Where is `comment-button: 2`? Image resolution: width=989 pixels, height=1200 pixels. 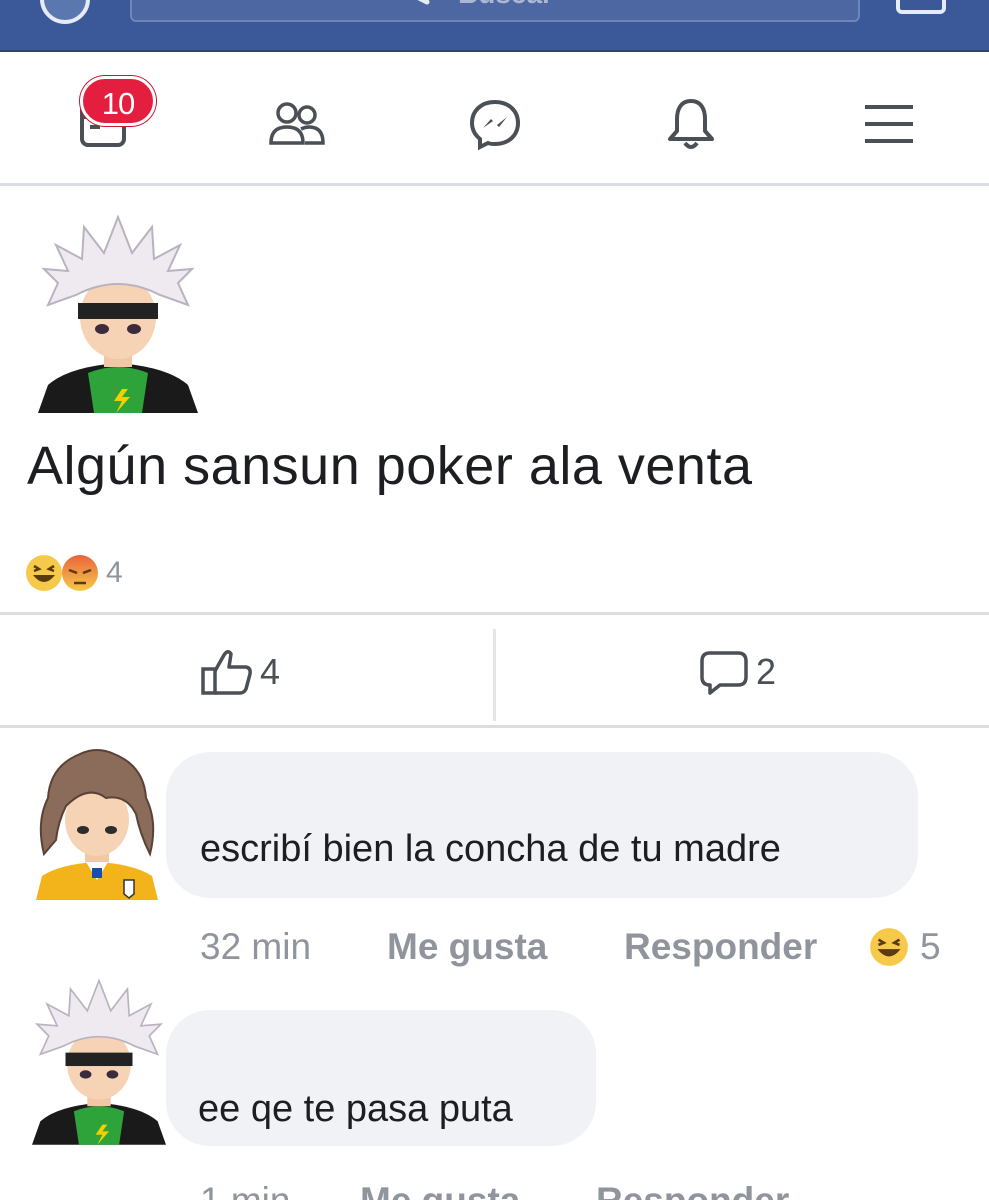
comment-button: 2 is located at coordinates (737, 672).